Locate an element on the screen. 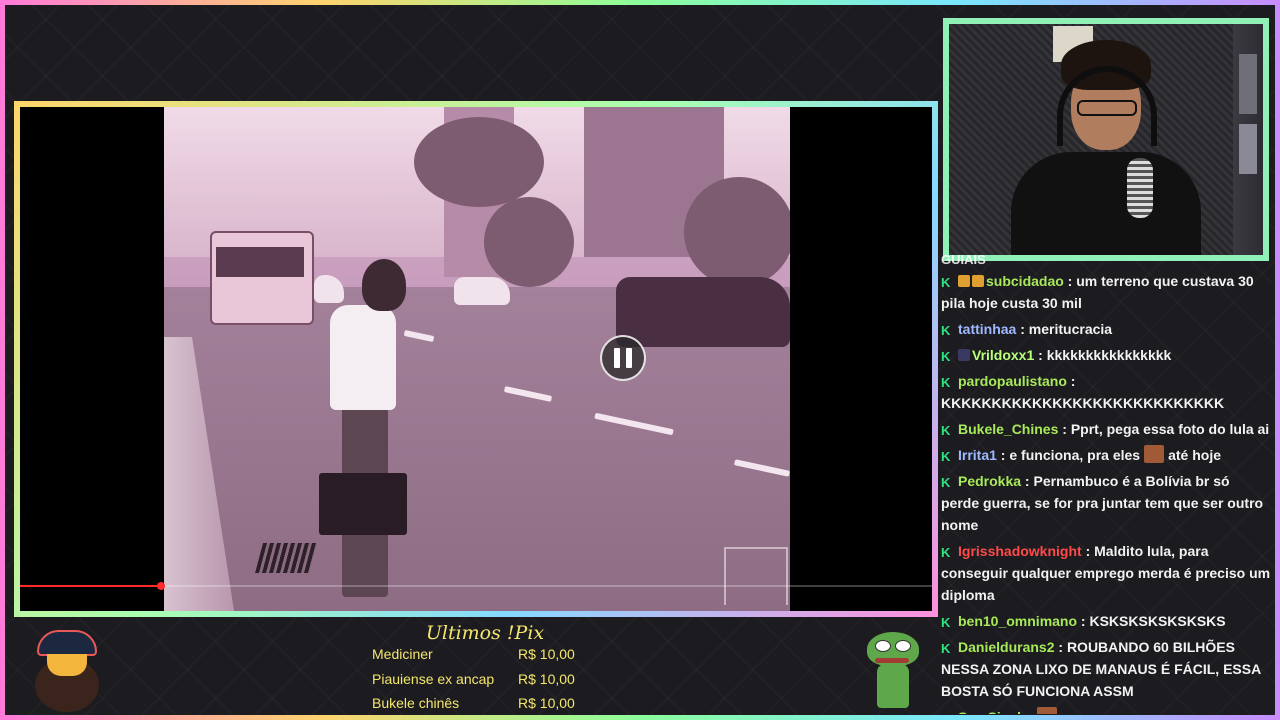 The width and height of the screenshot is (1280, 720). pix-row: Piauiense ex ancap R$ 10,00 is located at coordinates (482, 683).